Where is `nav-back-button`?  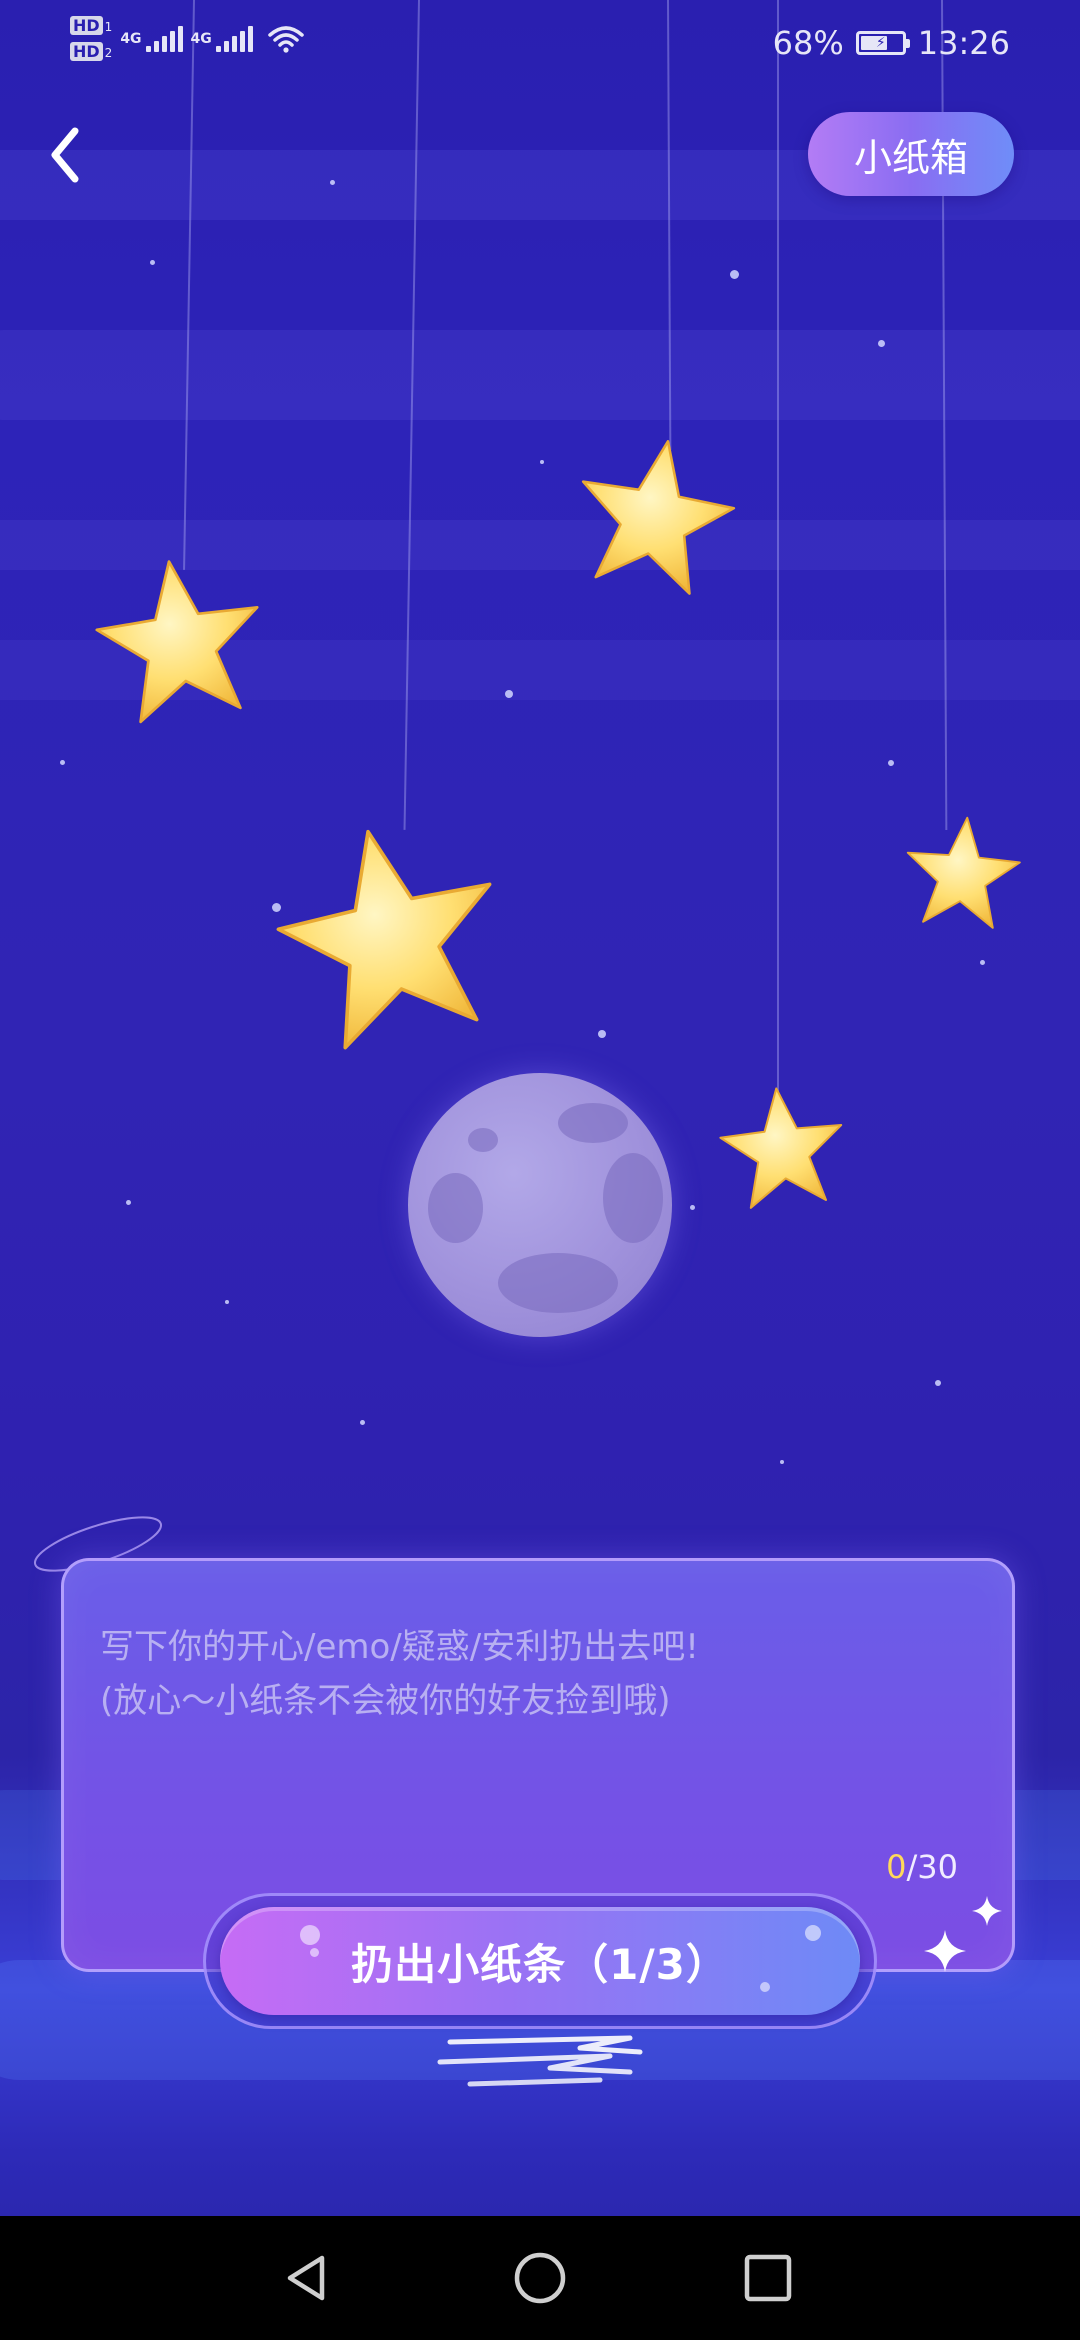 nav-back-button is located at coordinates (308, 2278).